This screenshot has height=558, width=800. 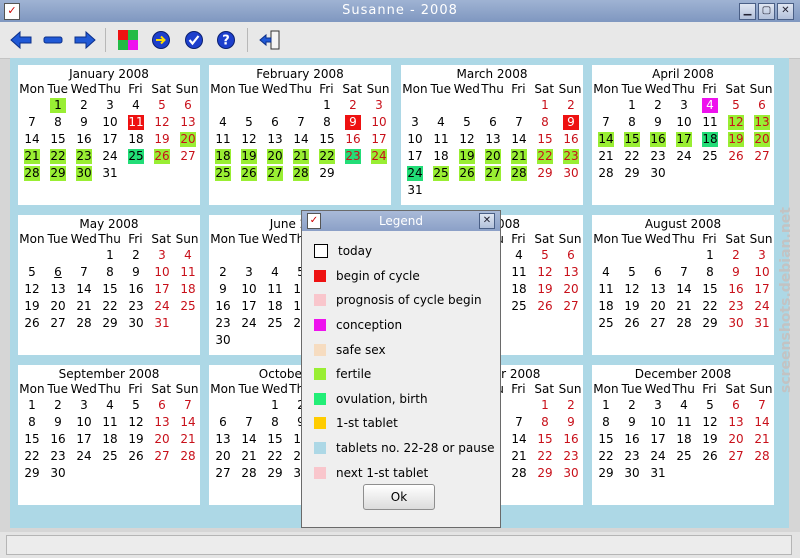 What do you see at coordinates (571, 173) in the screenshot?
I see `day-cell: 30` at bounding box center [571, 173].